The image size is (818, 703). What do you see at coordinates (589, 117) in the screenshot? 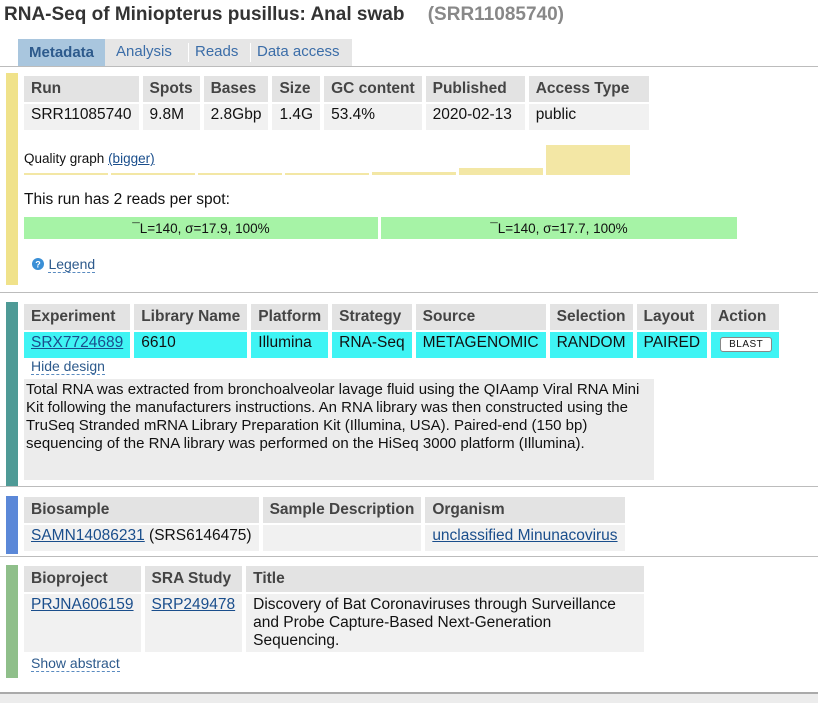
I see `cell-access-type: public` at bounding box center [589, 117].